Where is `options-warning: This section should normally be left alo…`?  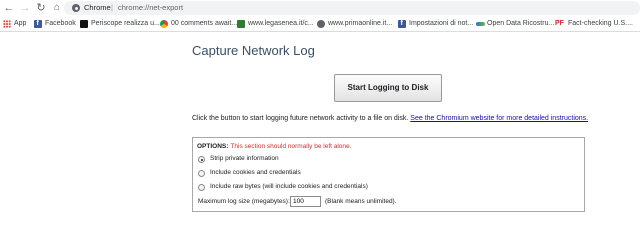
options-warning: This section should normally be left alo… is located at coordinates (291, 146).